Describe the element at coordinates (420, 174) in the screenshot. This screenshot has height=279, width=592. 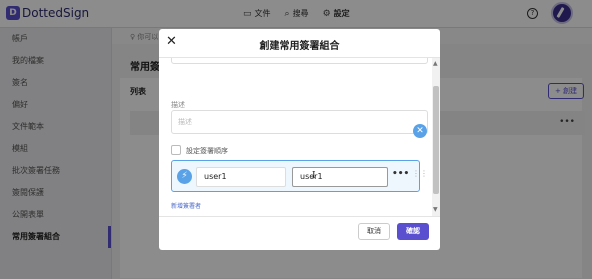
I see `drag-handle-icon: ⋮⋮` at that location.